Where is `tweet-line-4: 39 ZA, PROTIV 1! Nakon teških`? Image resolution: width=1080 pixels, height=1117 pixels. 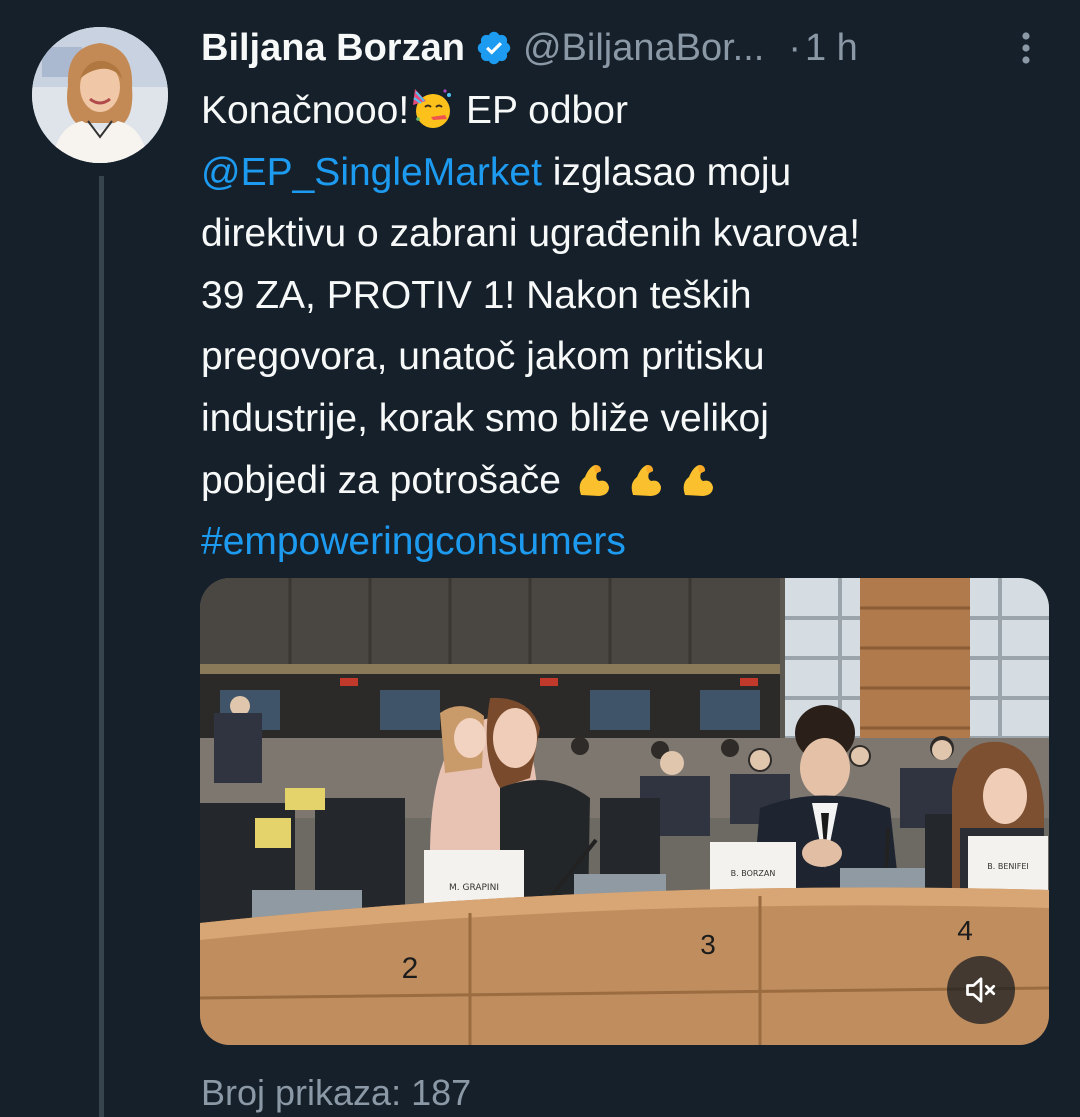
tweet-line-4: 39 ZA, PROTIV 1! Nakon teških is located at coordinates (476, 295).